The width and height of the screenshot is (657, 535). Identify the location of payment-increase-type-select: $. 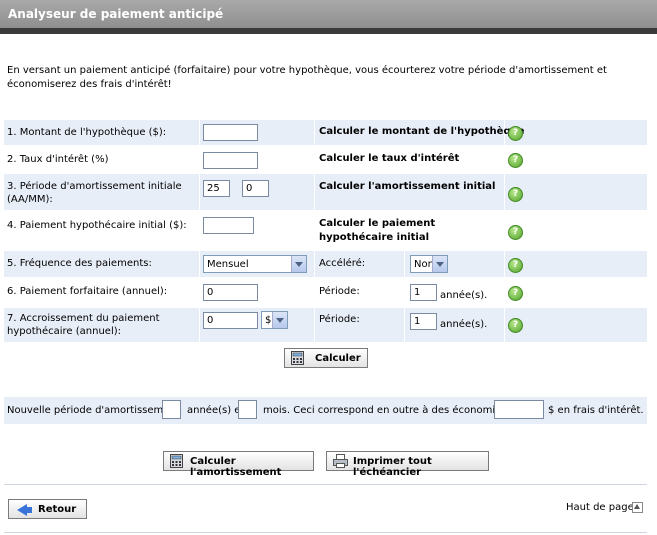
(274, 320).